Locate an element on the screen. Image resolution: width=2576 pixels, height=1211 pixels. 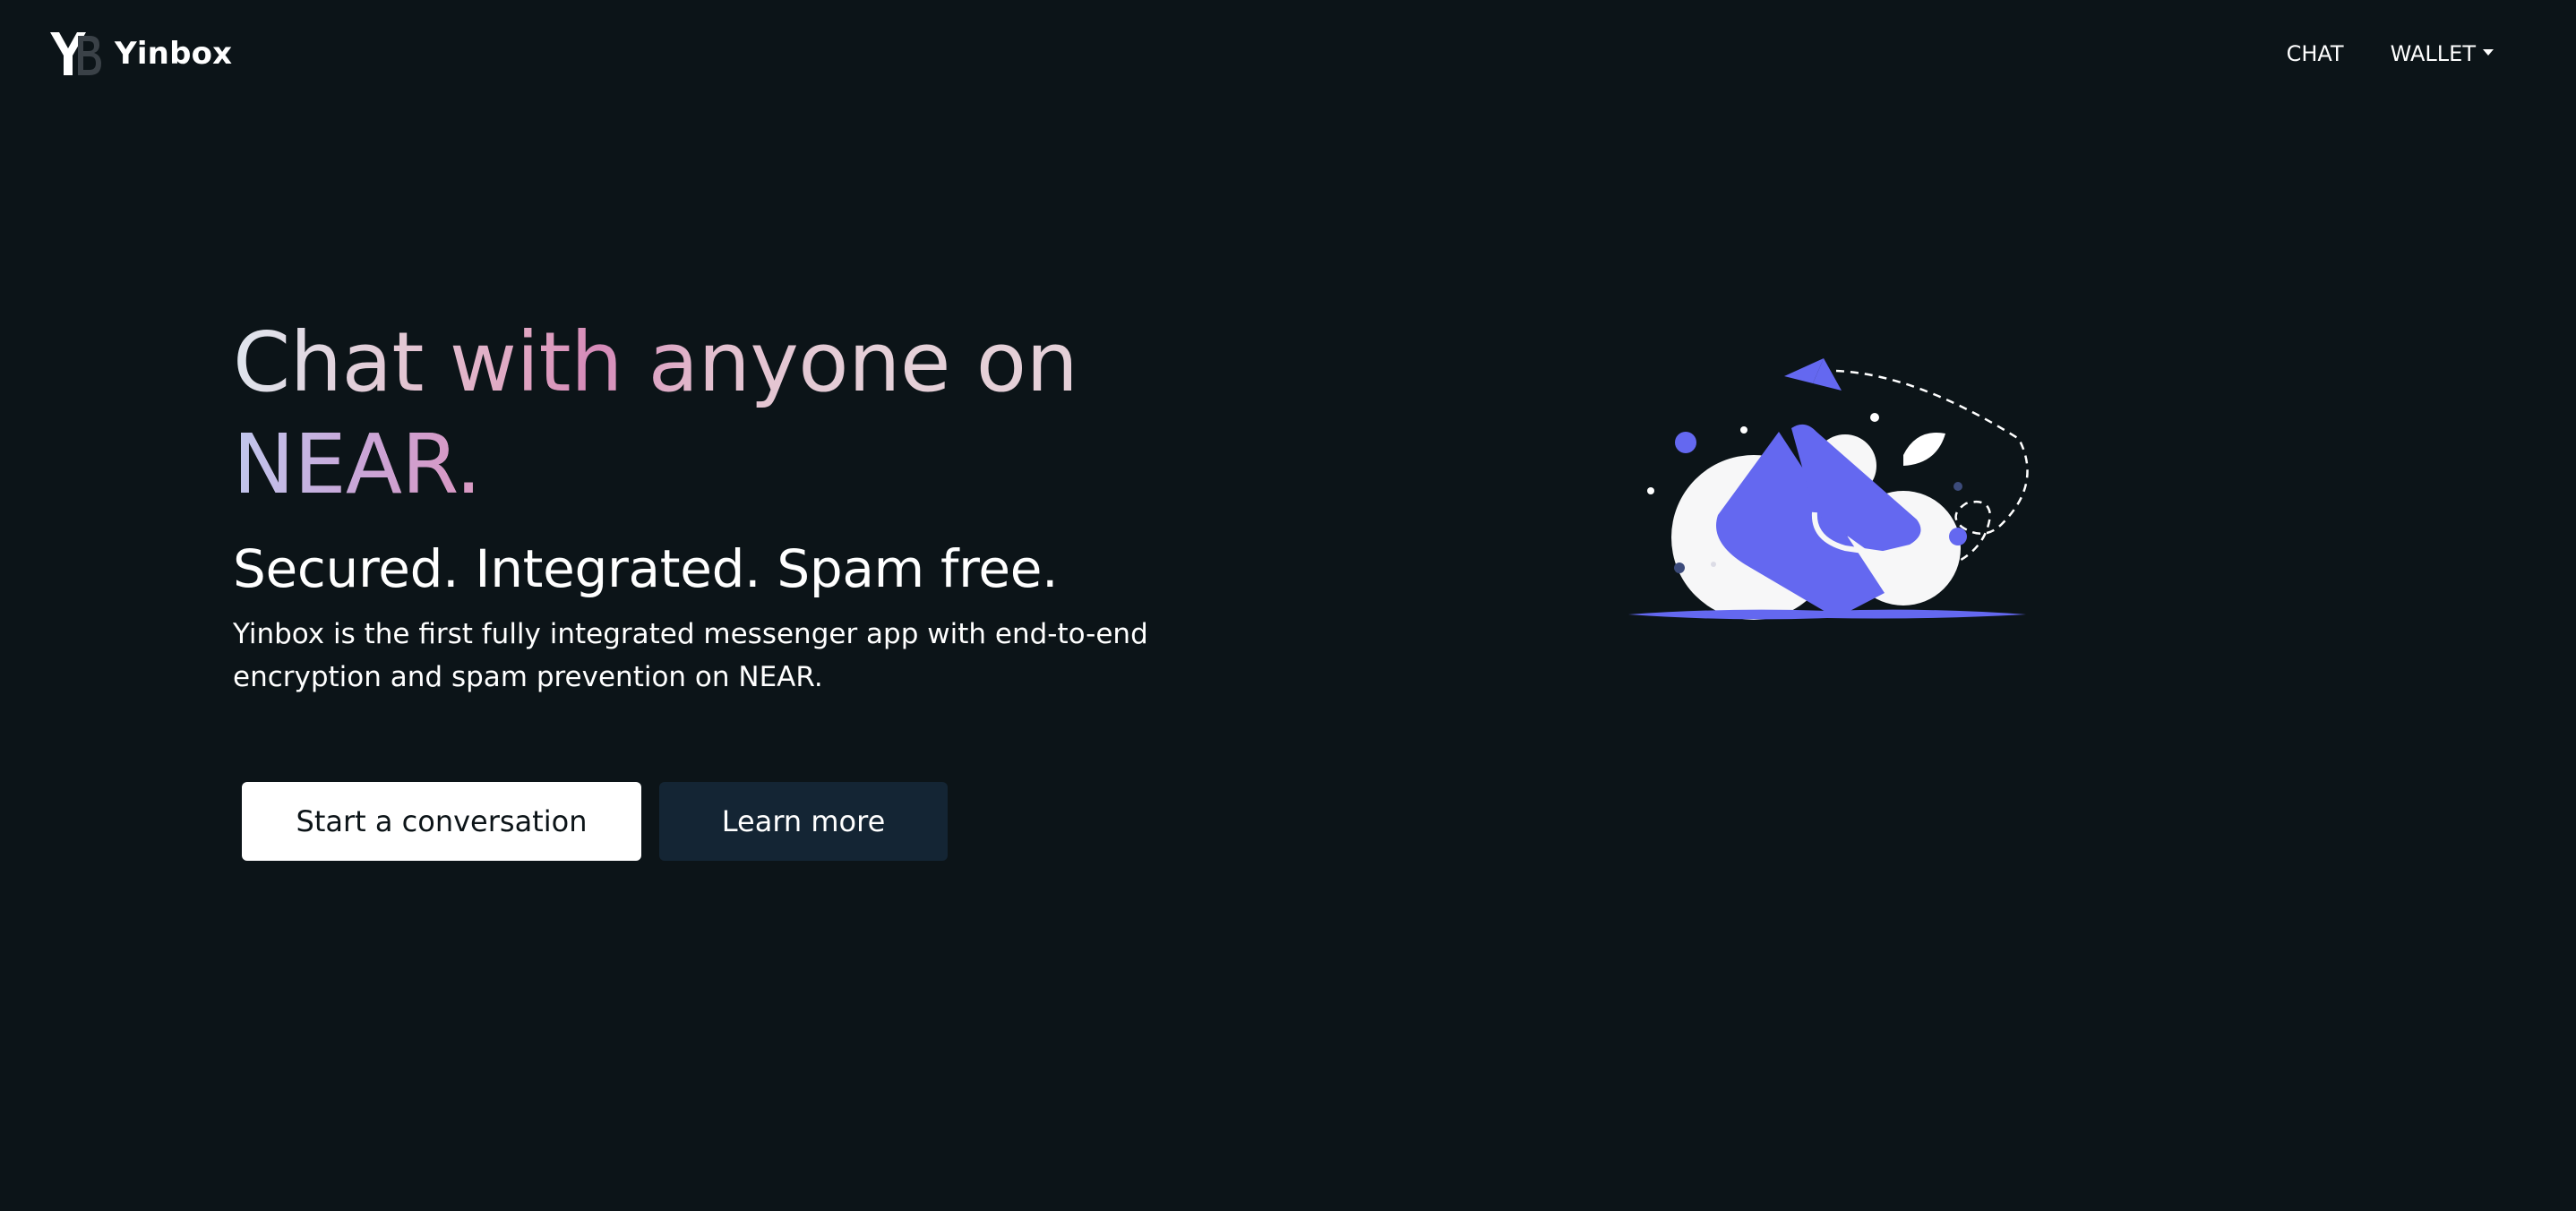
nav-links: CHAT WALLET is located at coordinates (2390, 53).